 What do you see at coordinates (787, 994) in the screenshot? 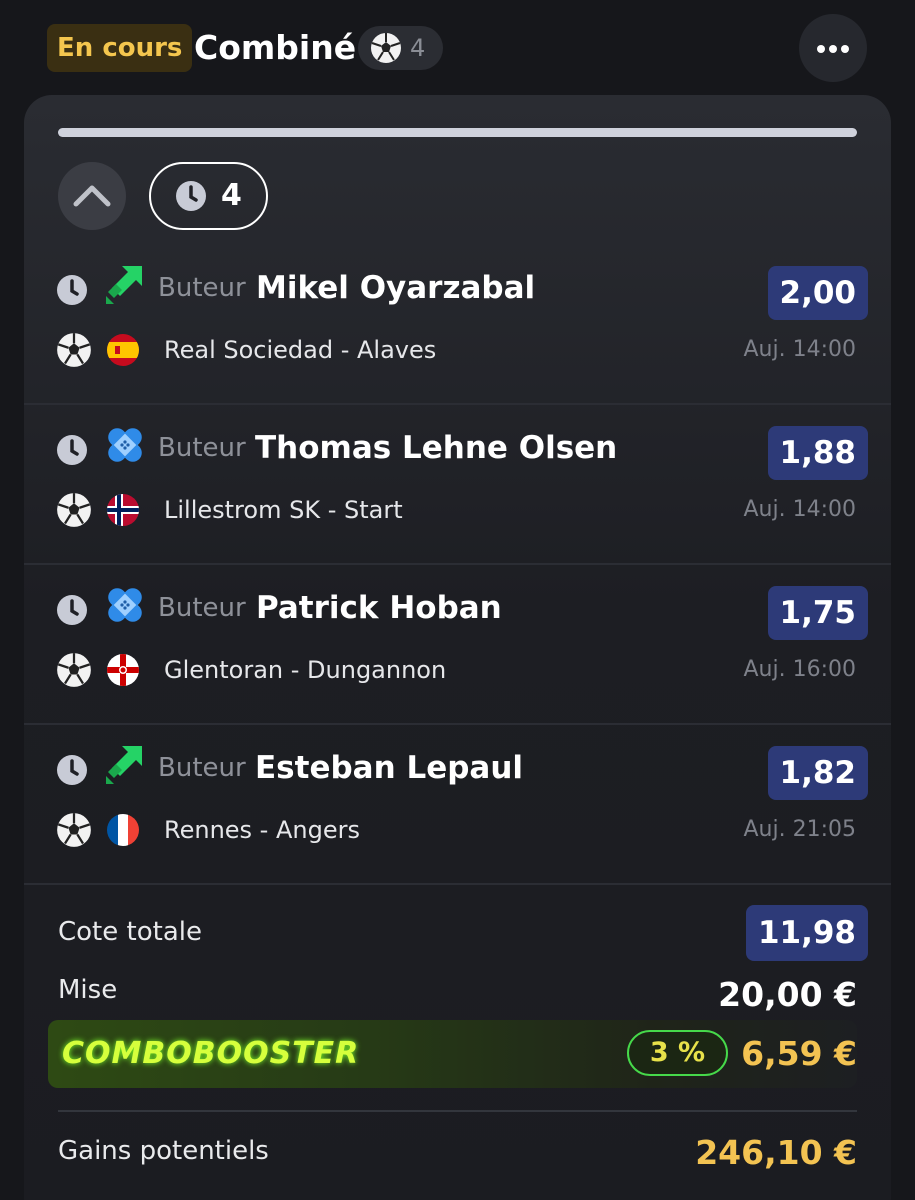
I see `stake-value: 20,00 €` at bounding box center [787, 994].